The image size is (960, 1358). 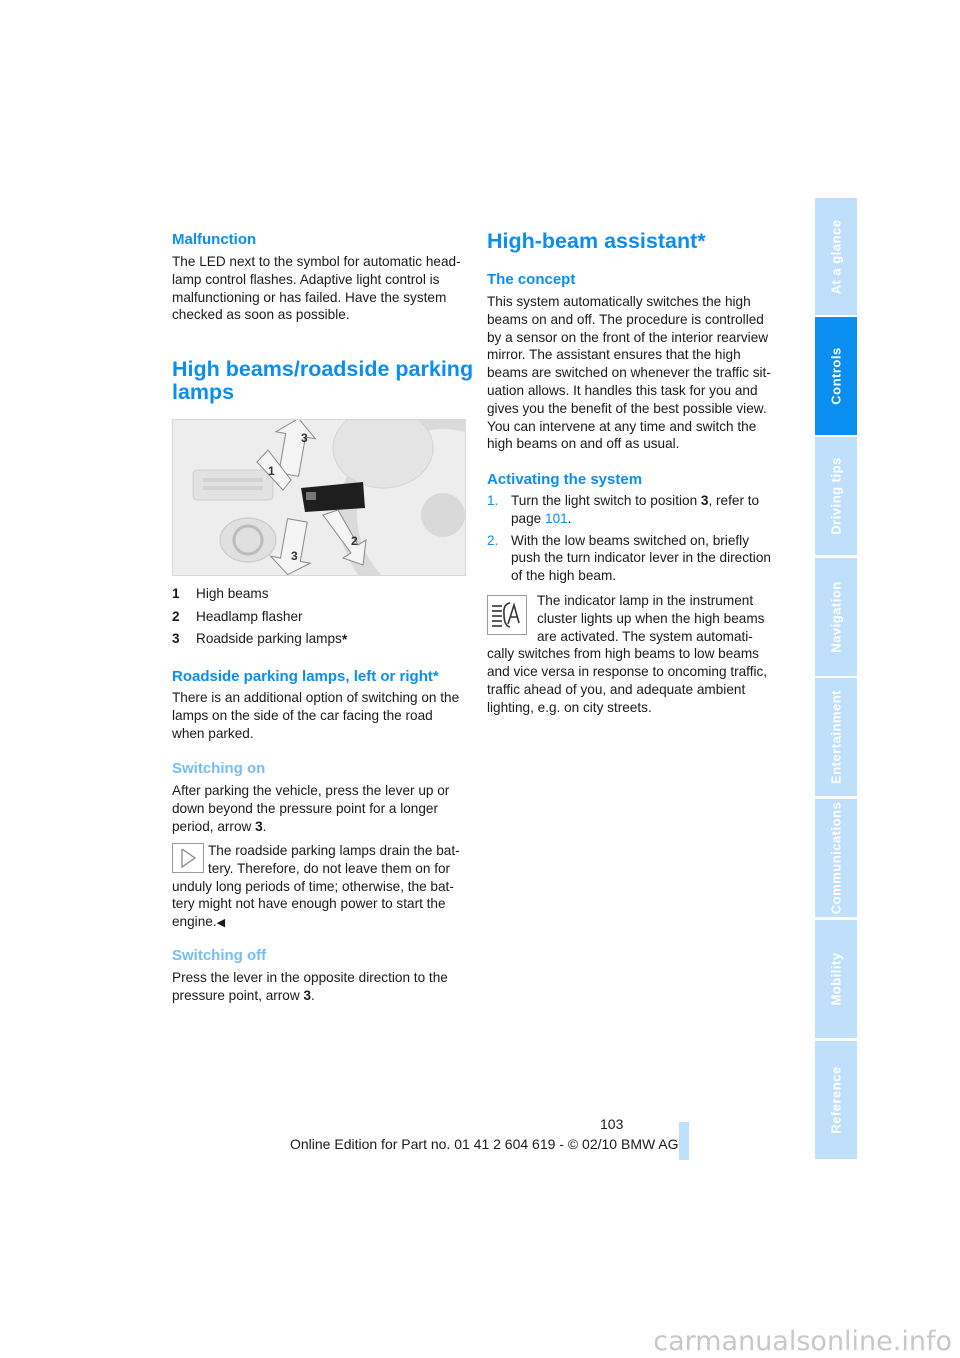 I want to click on step-number: 2., so click(x=493, y=540).